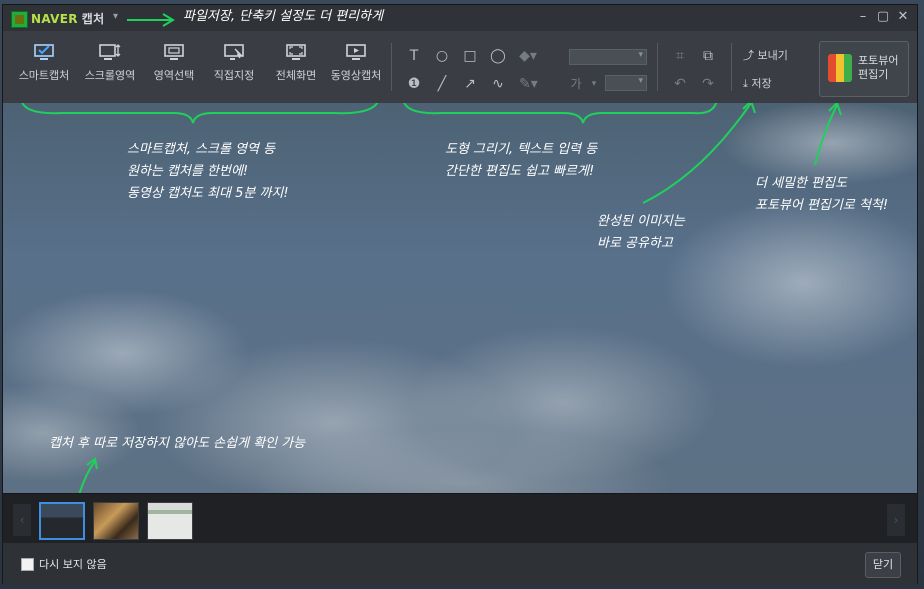 This screenshot has height=589, width=924. I want to click on naver-capture-logo-icon, so click(19, 19).